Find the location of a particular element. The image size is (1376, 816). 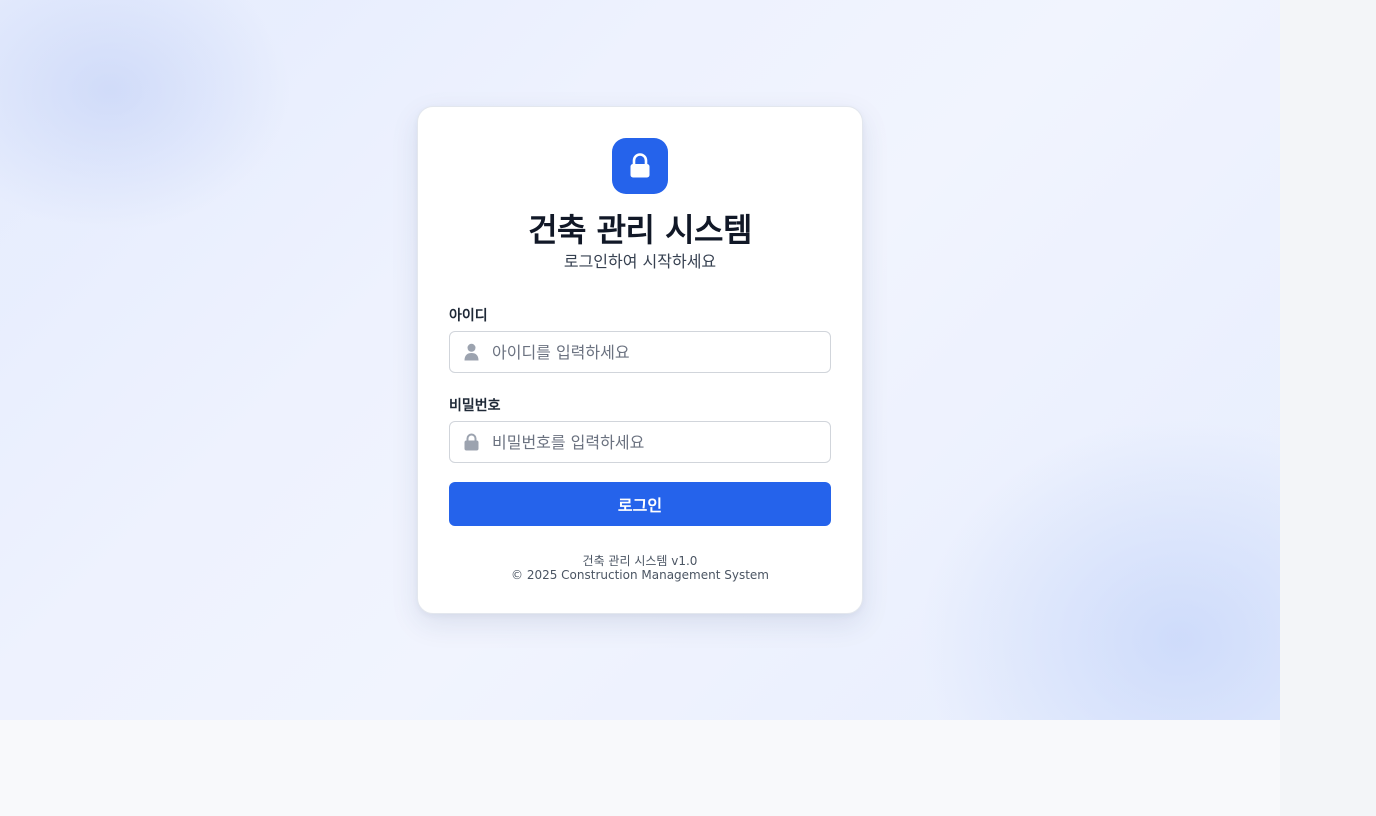

login-button: 로그인 is located at coordinates (640, 504).